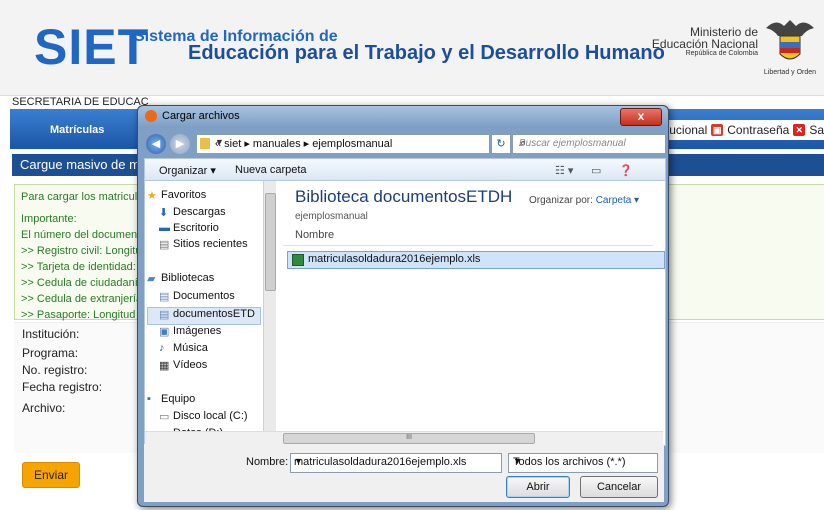 This screenshot has width=824, height=510. What do you see at coordinates (721, 53) in the screenshot?
I see `ministry-line3: República de Colombia` at bounding box center [721, 53].